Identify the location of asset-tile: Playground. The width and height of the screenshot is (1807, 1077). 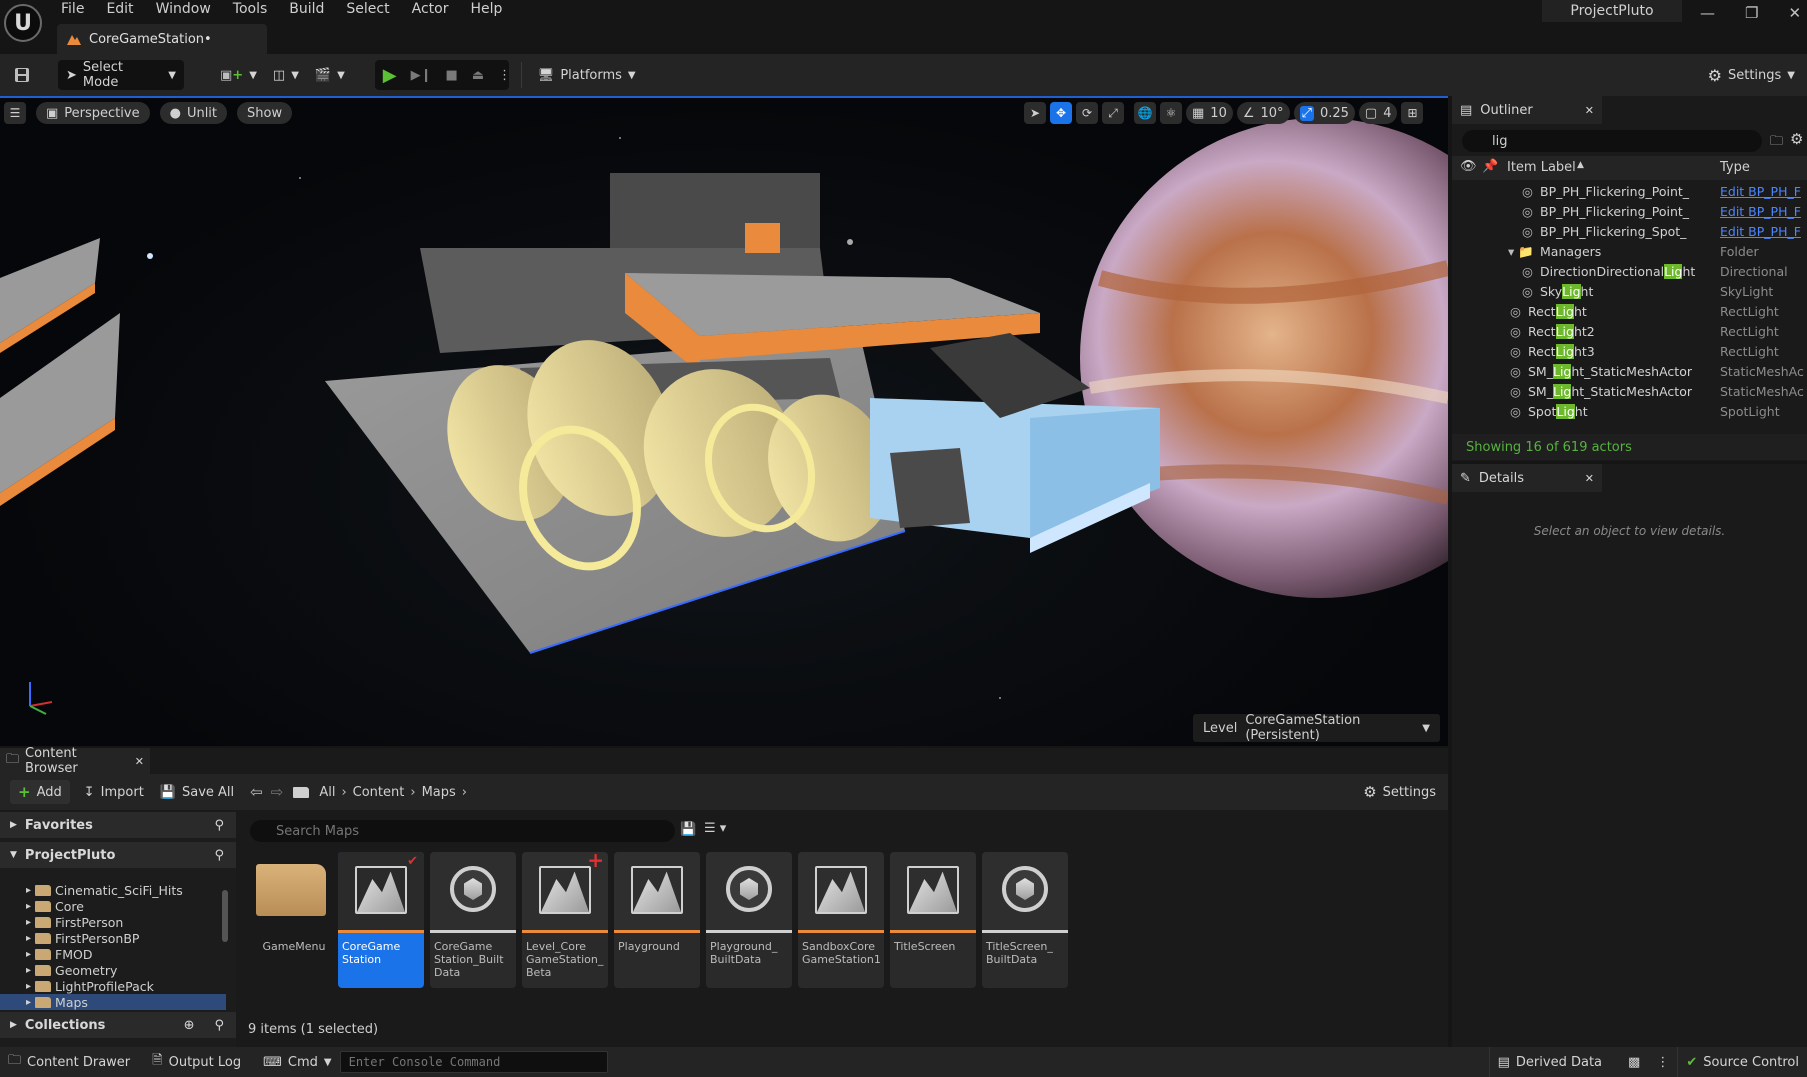
(657, 920).